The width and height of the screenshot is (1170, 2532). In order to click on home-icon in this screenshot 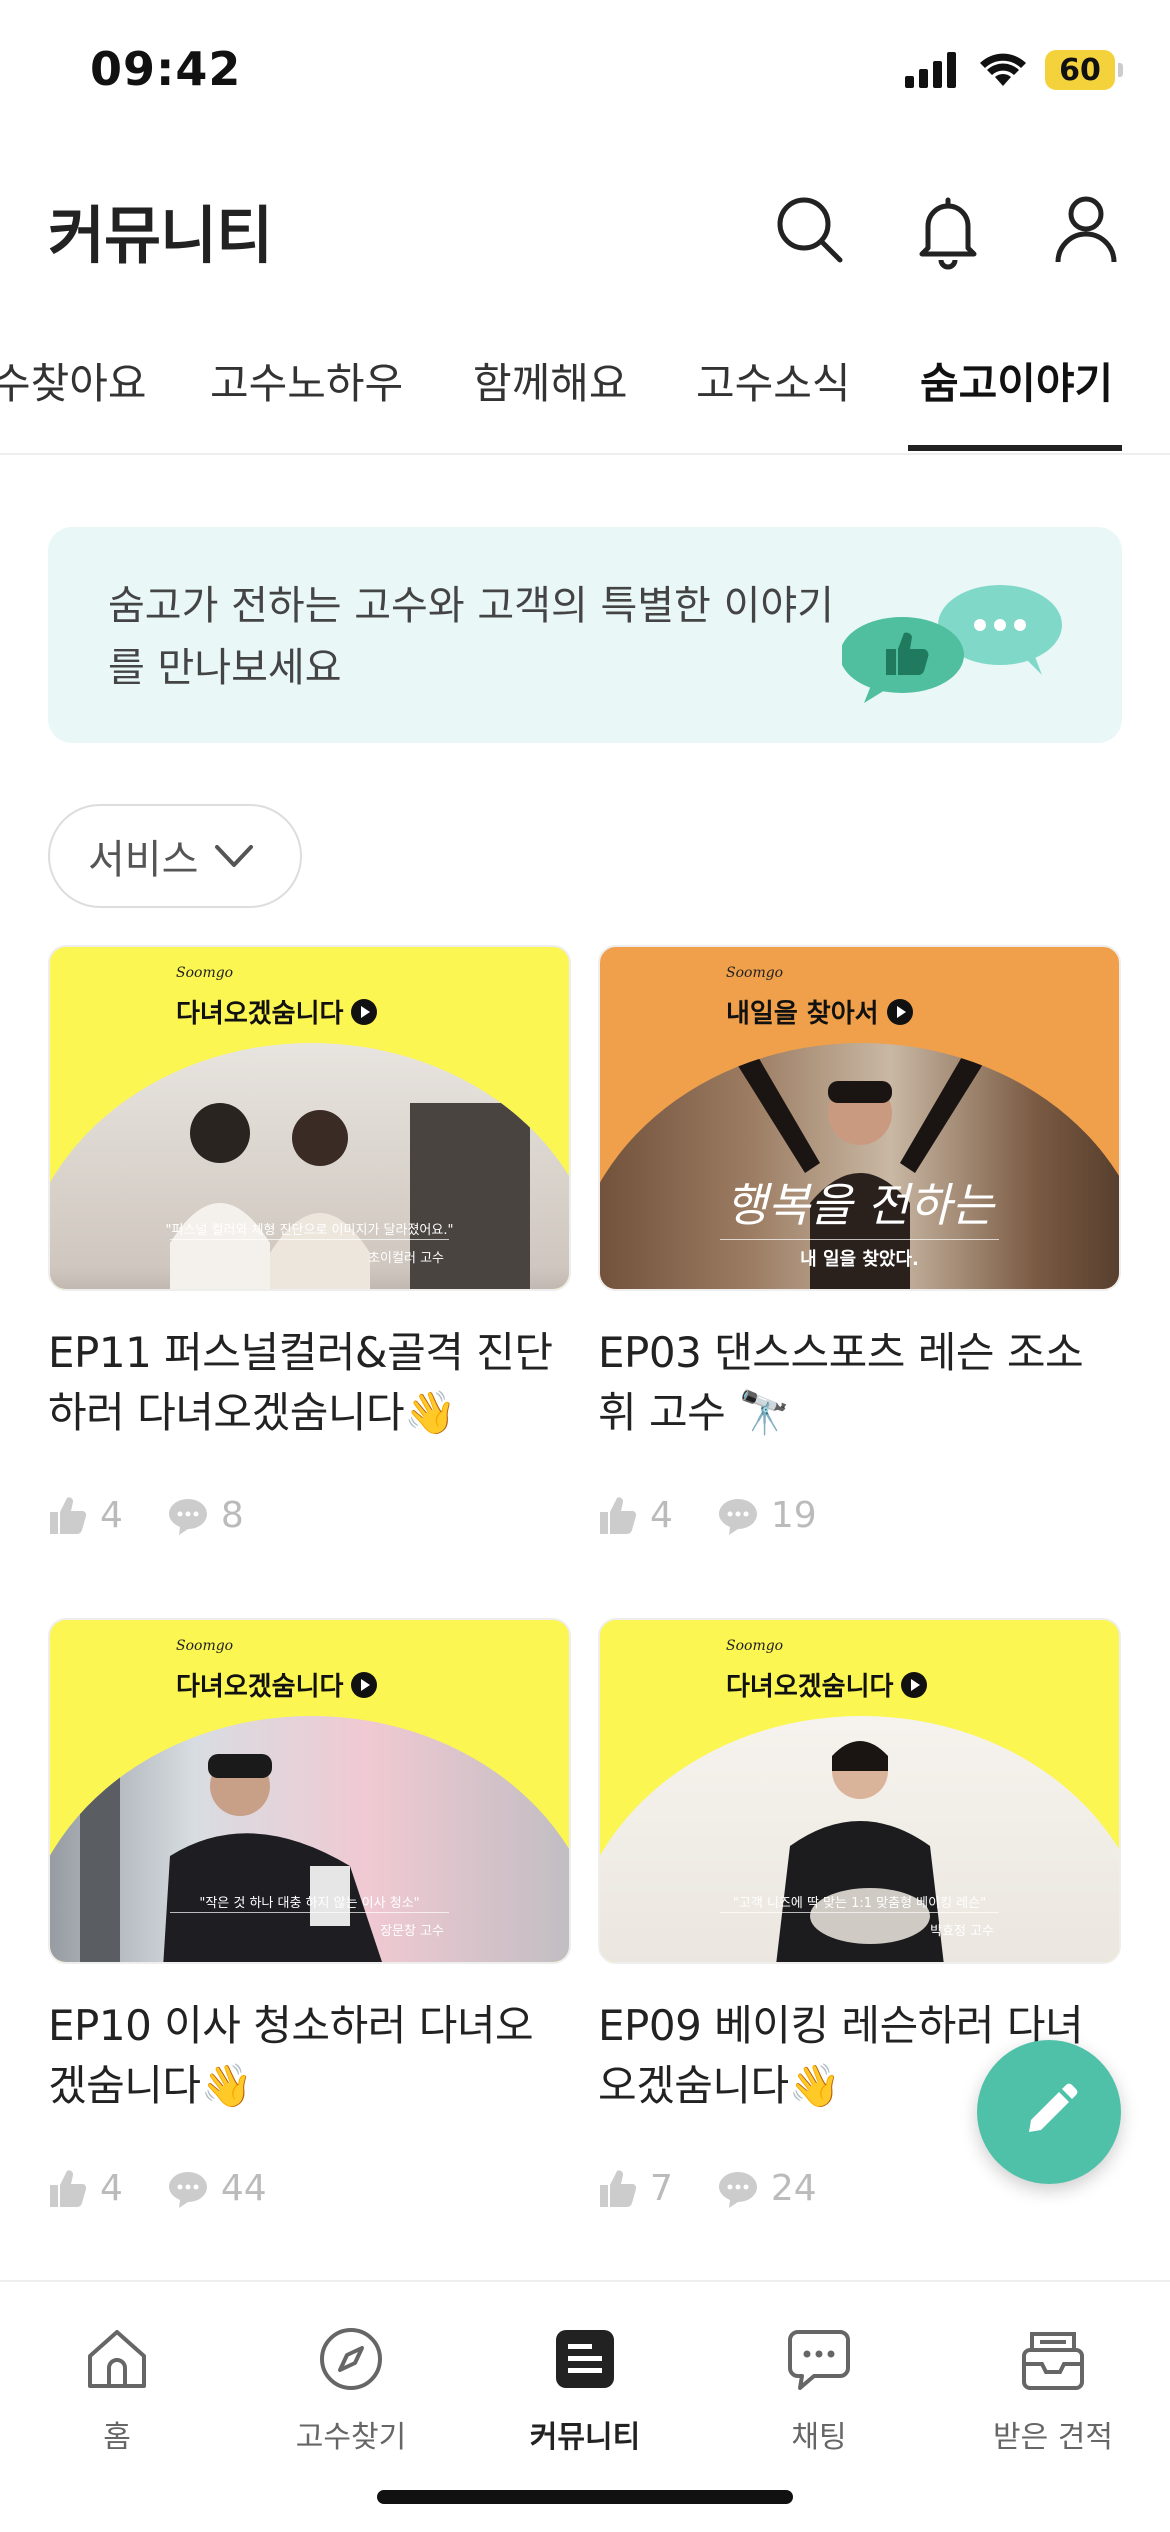, I will do `click(117, 2359)`.